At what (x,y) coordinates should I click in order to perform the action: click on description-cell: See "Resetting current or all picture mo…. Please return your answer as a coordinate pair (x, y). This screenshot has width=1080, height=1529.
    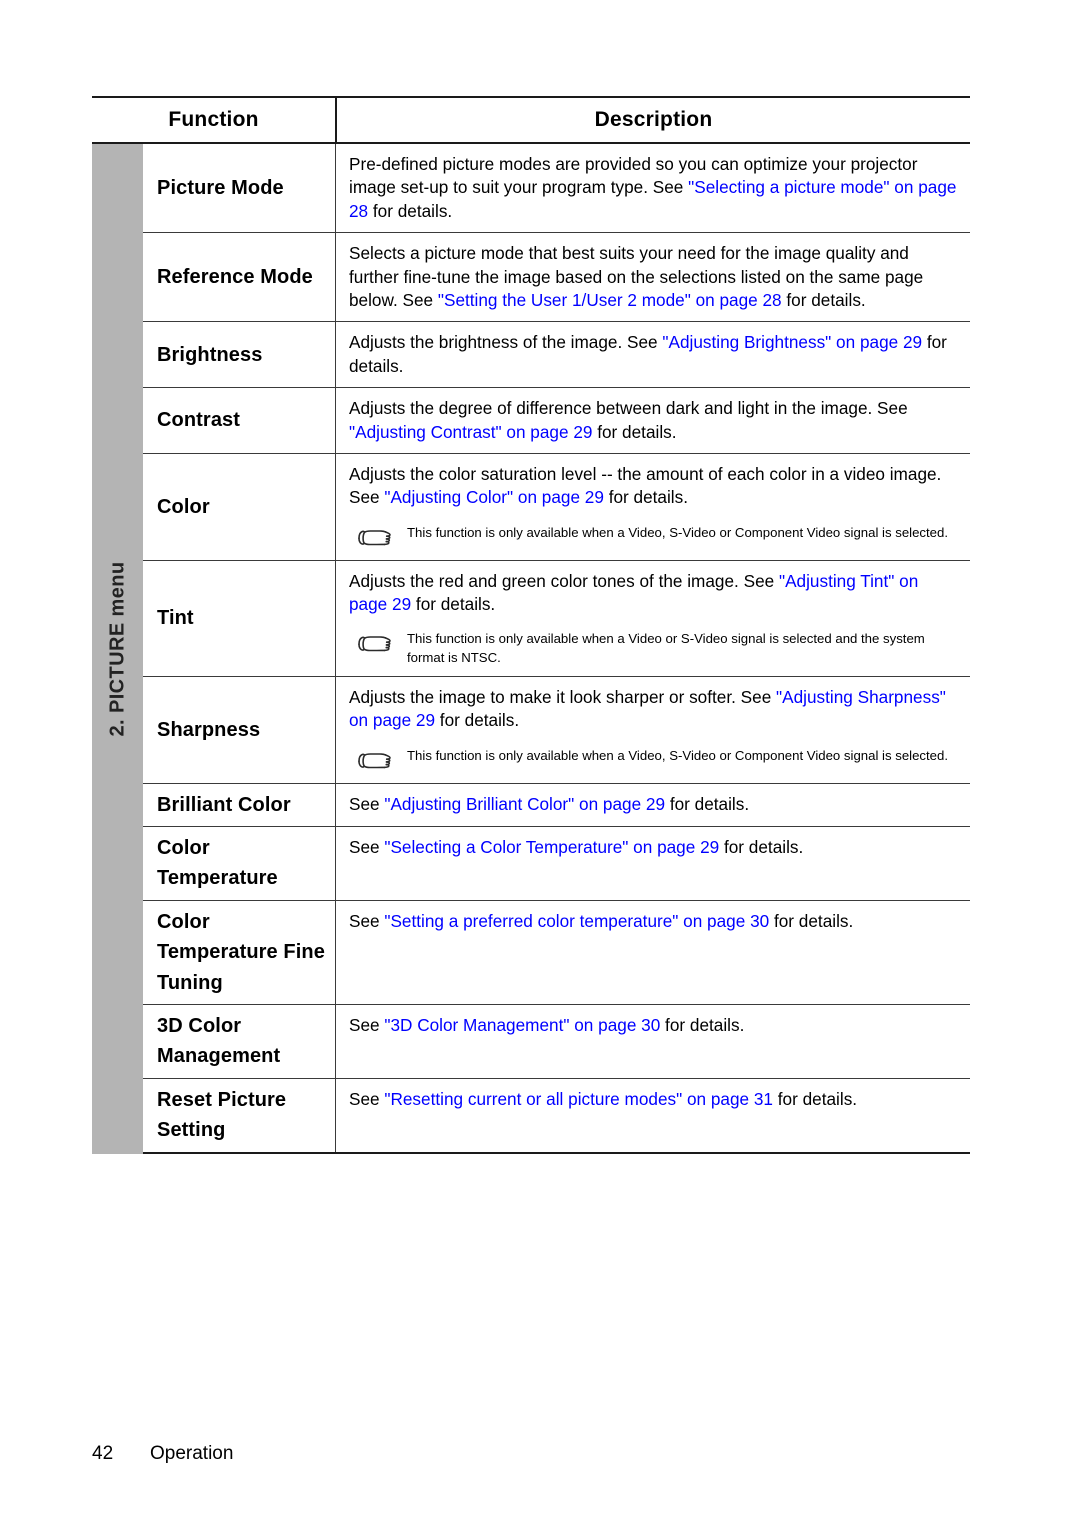
    Looking at the image, I should click on (652, 1115).